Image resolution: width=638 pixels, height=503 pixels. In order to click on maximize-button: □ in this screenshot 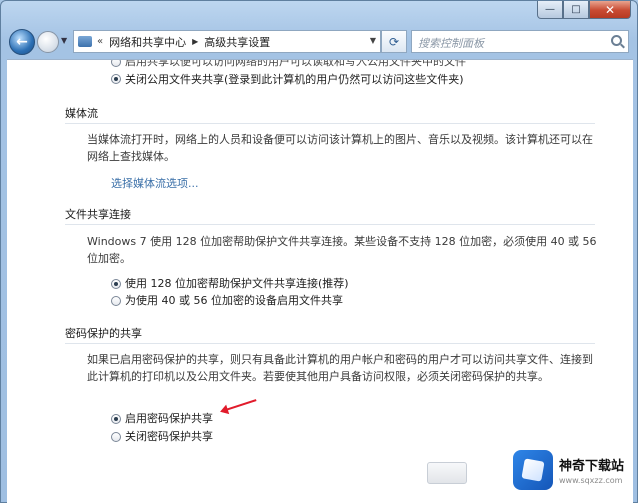, I will do `click(576, 10)`.